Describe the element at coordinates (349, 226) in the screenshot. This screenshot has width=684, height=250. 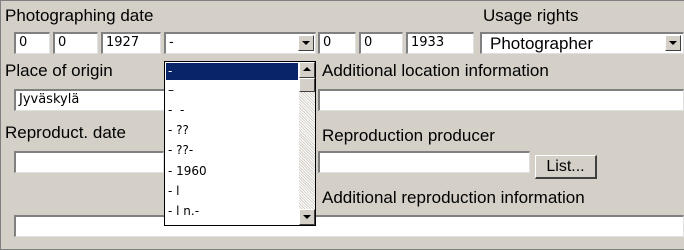
I see `additional-reproduction-input` at that location.